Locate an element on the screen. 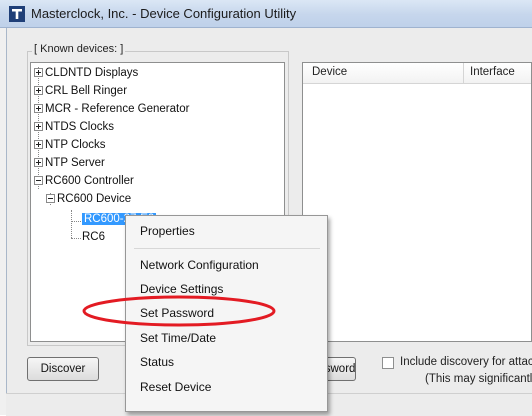  tree-item-label: RC600 Controller is located at coordinates (89, 181).